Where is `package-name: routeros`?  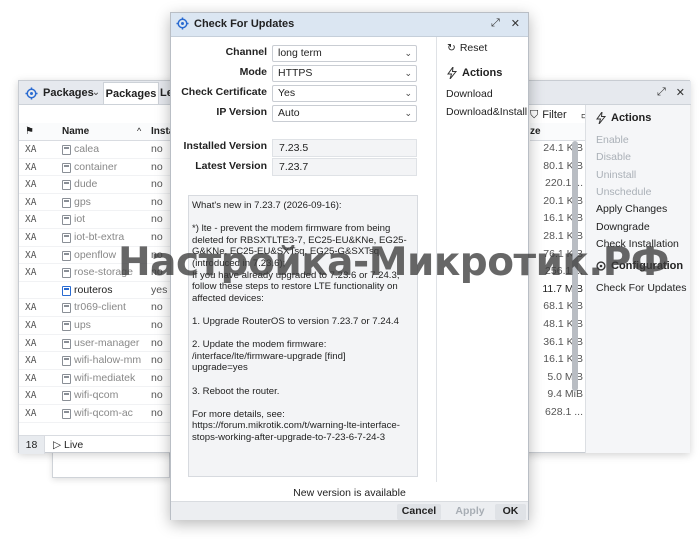
package-name: routeros is located at coordinates (93, 289).